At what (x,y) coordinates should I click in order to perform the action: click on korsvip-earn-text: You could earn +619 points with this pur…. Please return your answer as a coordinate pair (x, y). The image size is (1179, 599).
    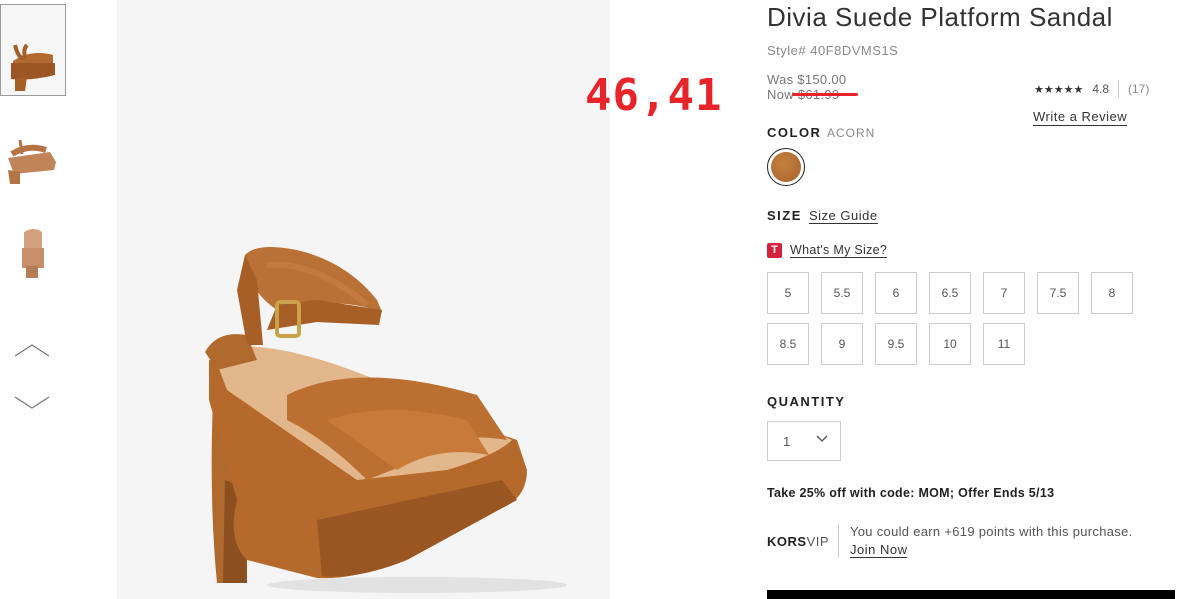
    Looking at the image, I should click on (991, 531).